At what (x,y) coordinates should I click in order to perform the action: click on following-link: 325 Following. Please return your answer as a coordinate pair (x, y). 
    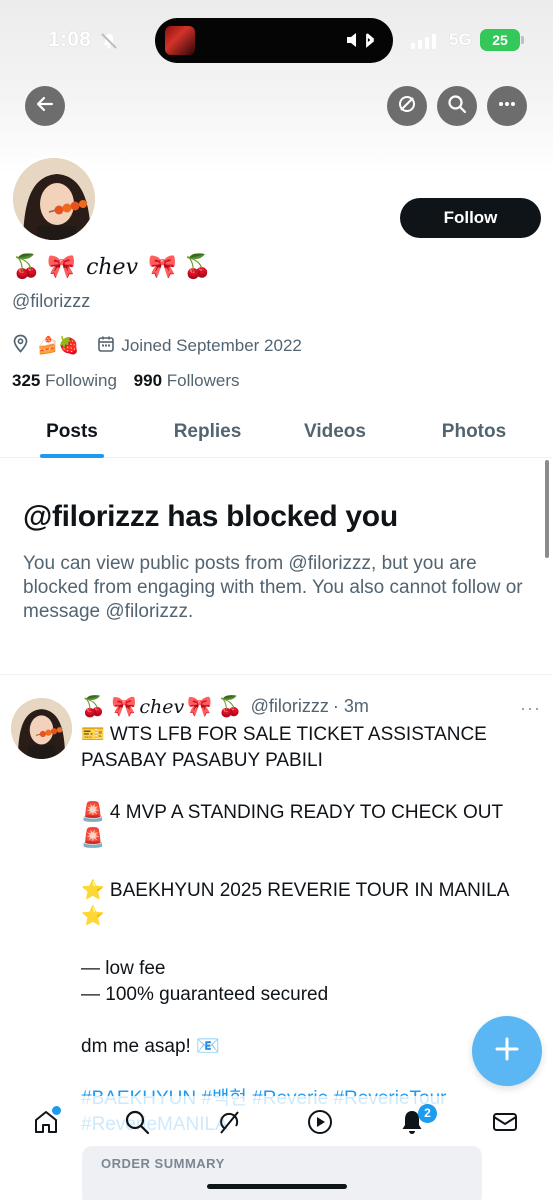
    Looking at the image, I should click on (64, 380).